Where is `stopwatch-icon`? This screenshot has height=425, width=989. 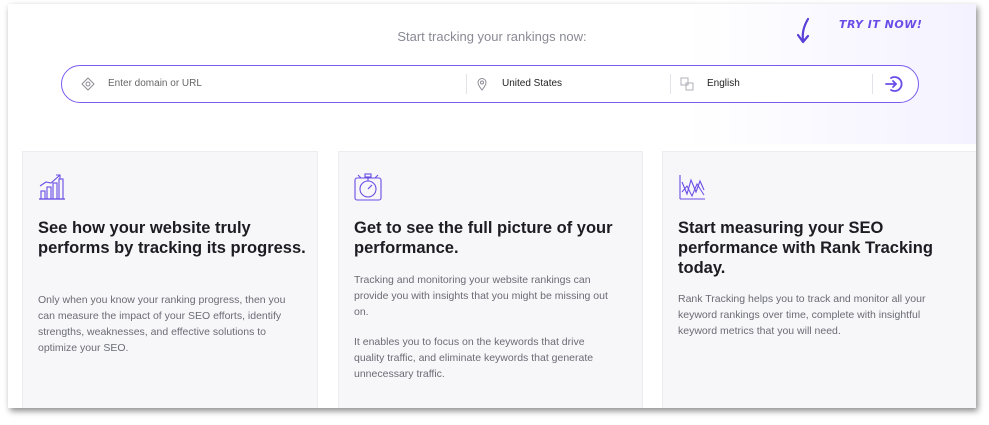
stopwatch-icon is located at coordinates (368, 187).